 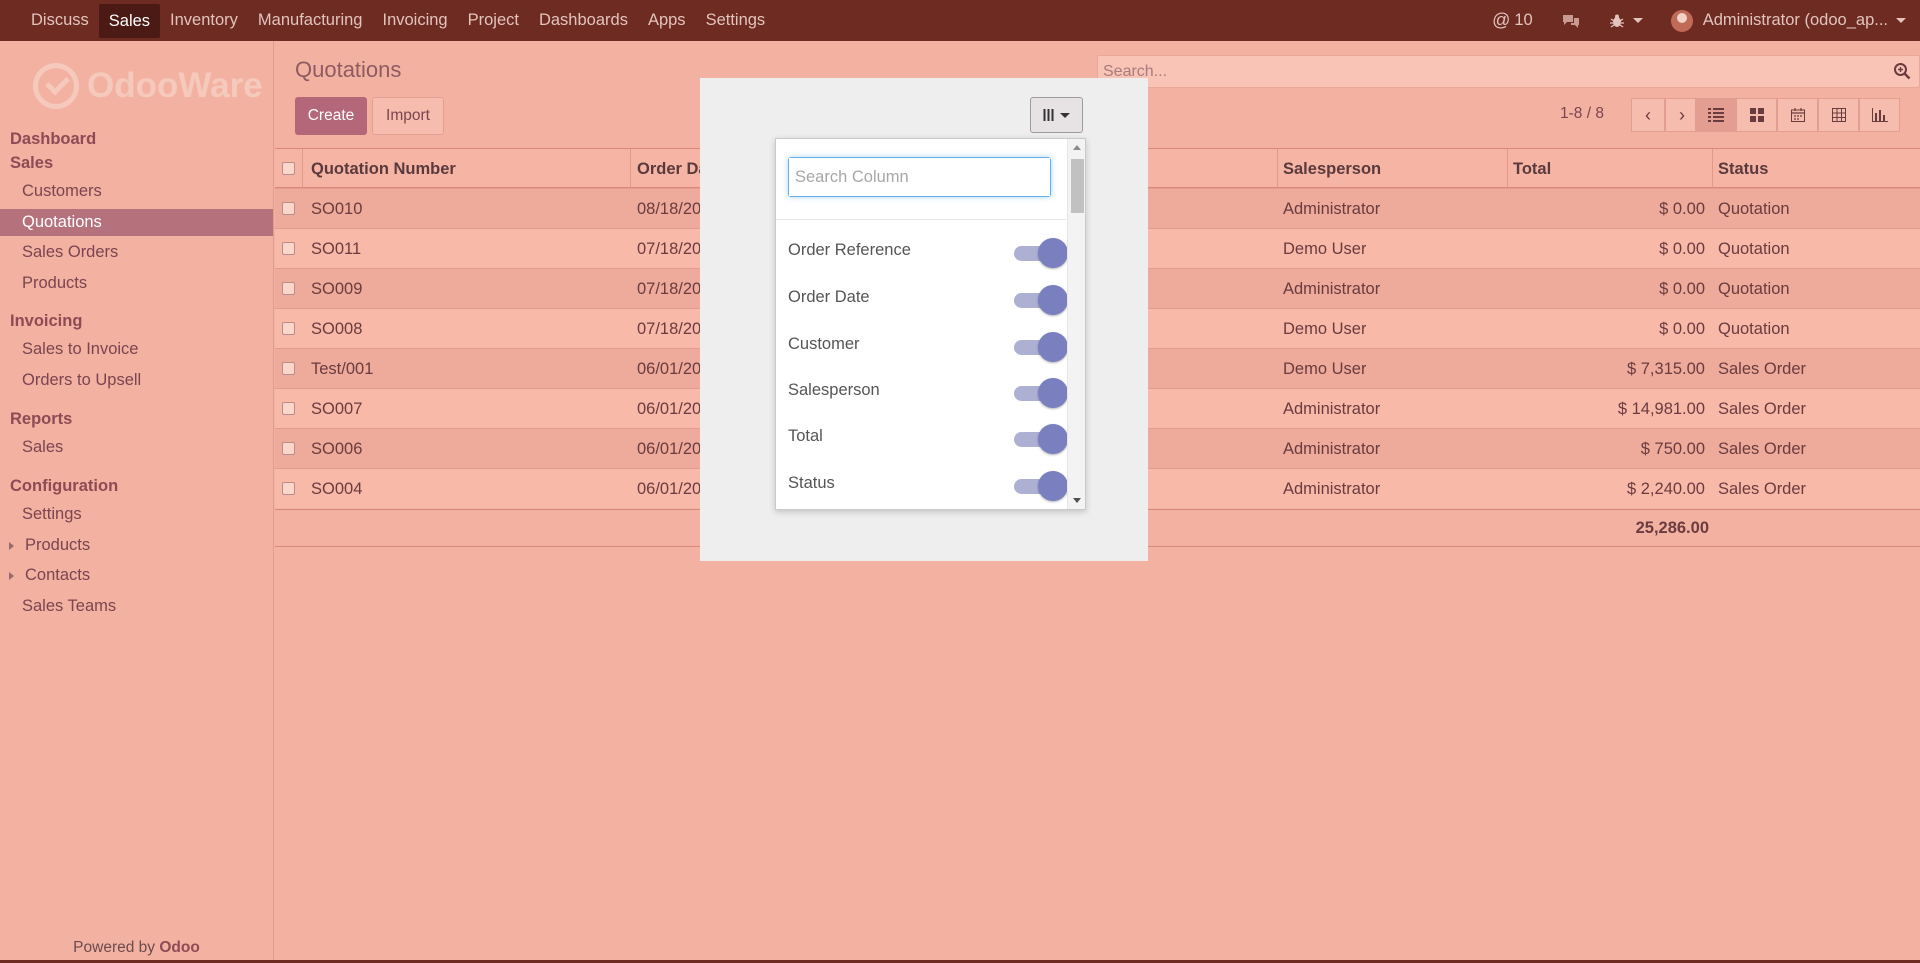 I want to click on sidebar-item-config-products: Products, so click(x=136, y=545).